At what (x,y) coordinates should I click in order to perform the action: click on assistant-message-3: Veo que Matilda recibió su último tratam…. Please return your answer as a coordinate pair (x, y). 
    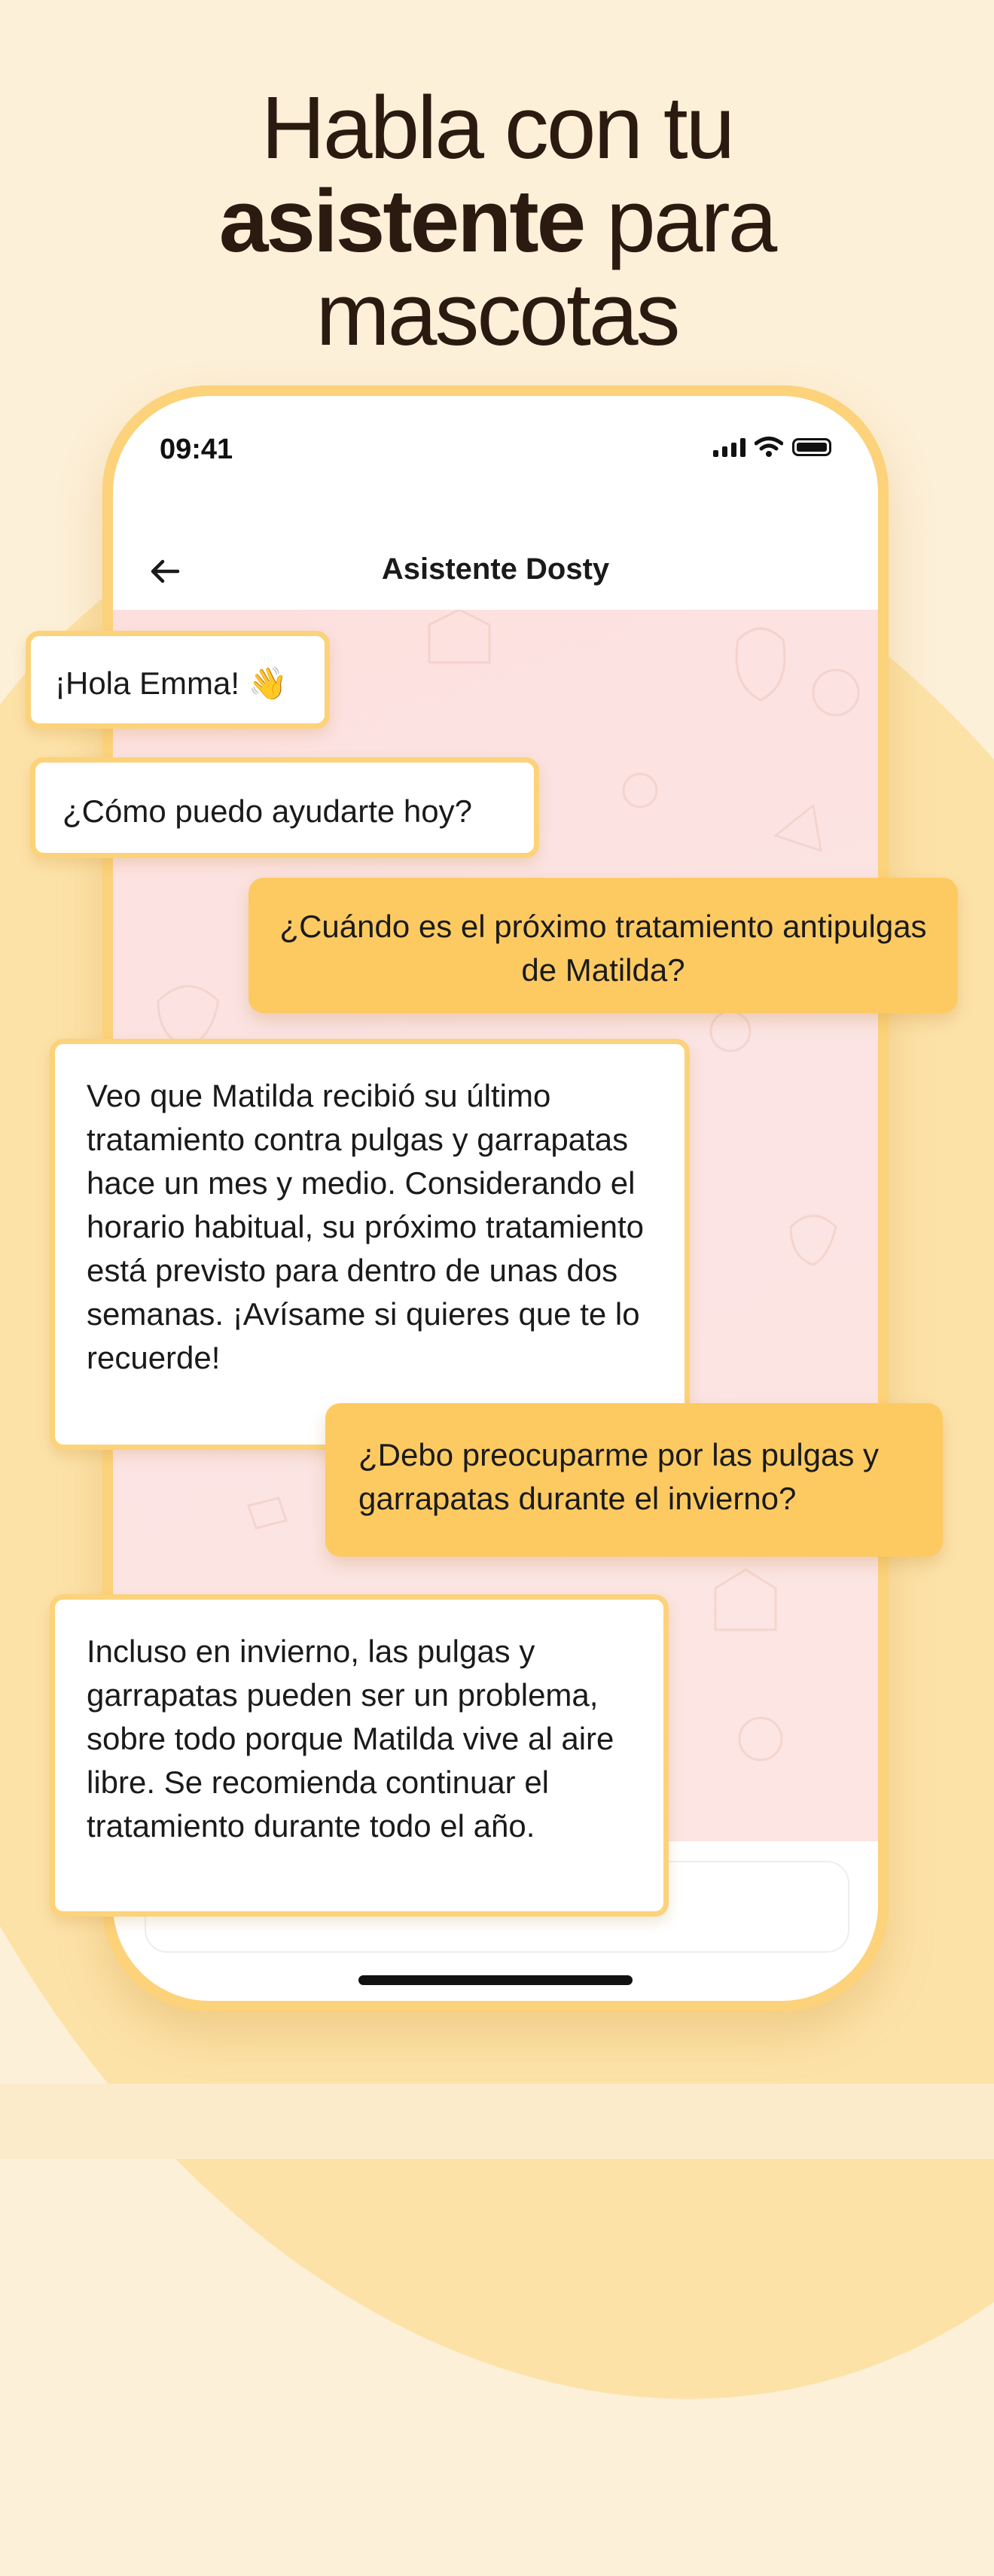
    Looking at the image, I should click on (370, 1245).